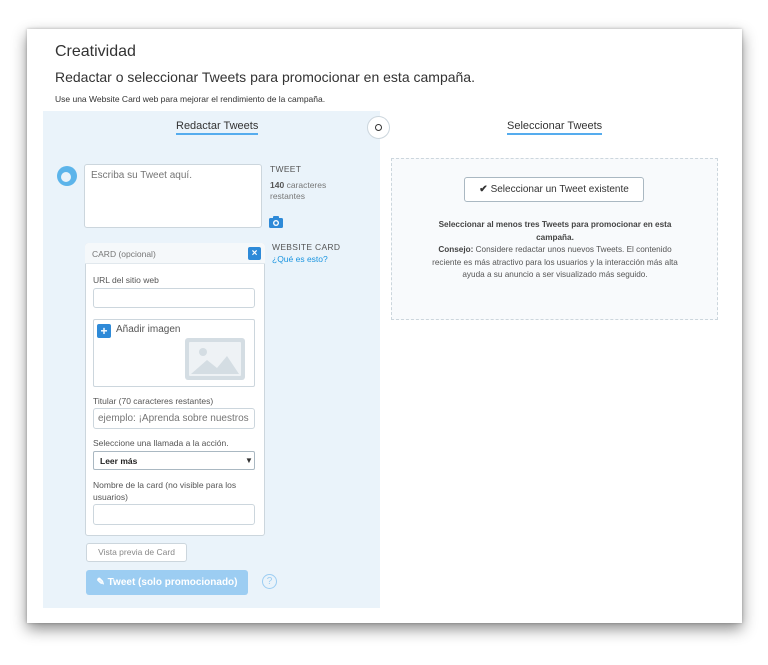 The image size is (768, 665). Describe the element at coordinates (174, 460) in the screenshot. I see `cta-select: Leer más` at that location.